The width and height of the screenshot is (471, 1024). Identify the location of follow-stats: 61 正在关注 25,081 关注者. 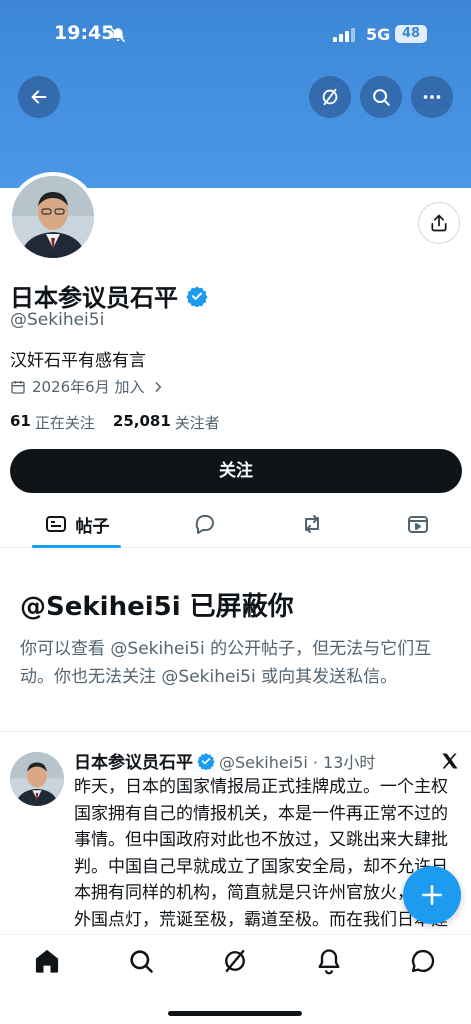
(115, 422).